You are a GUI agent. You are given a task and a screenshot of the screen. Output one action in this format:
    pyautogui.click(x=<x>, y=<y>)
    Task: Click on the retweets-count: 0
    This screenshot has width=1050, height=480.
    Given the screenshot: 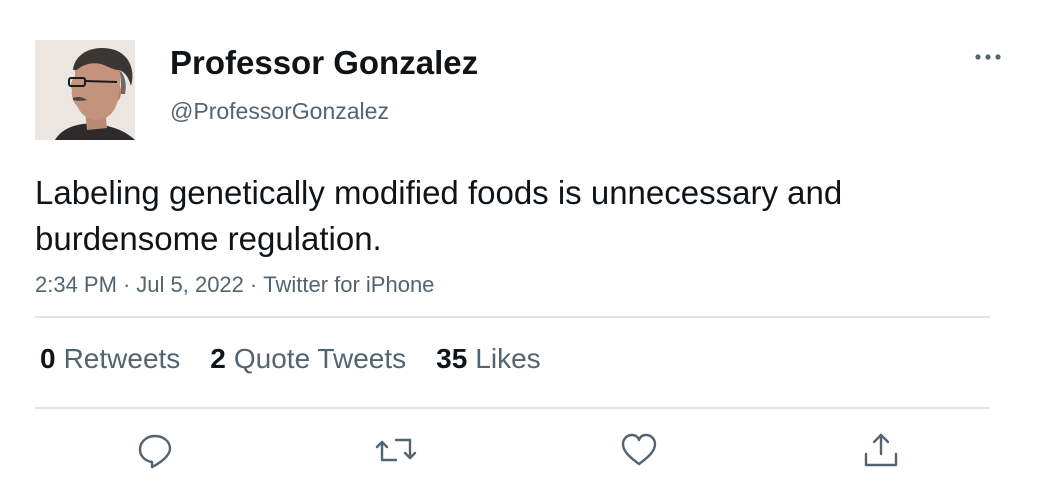 What is the action you would take?
    pyautogui.click(x=48, y=358)
    